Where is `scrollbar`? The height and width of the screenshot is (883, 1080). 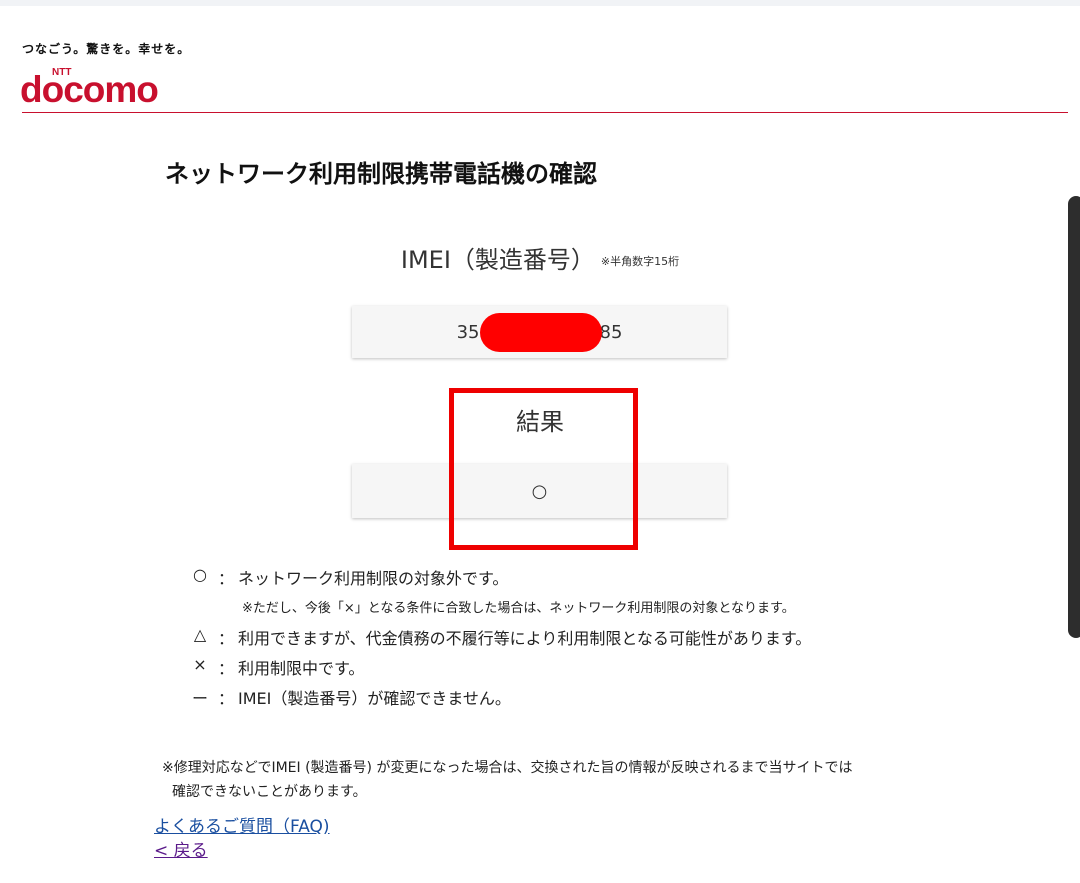 scrollbar is located at coordinates (1074, 417).